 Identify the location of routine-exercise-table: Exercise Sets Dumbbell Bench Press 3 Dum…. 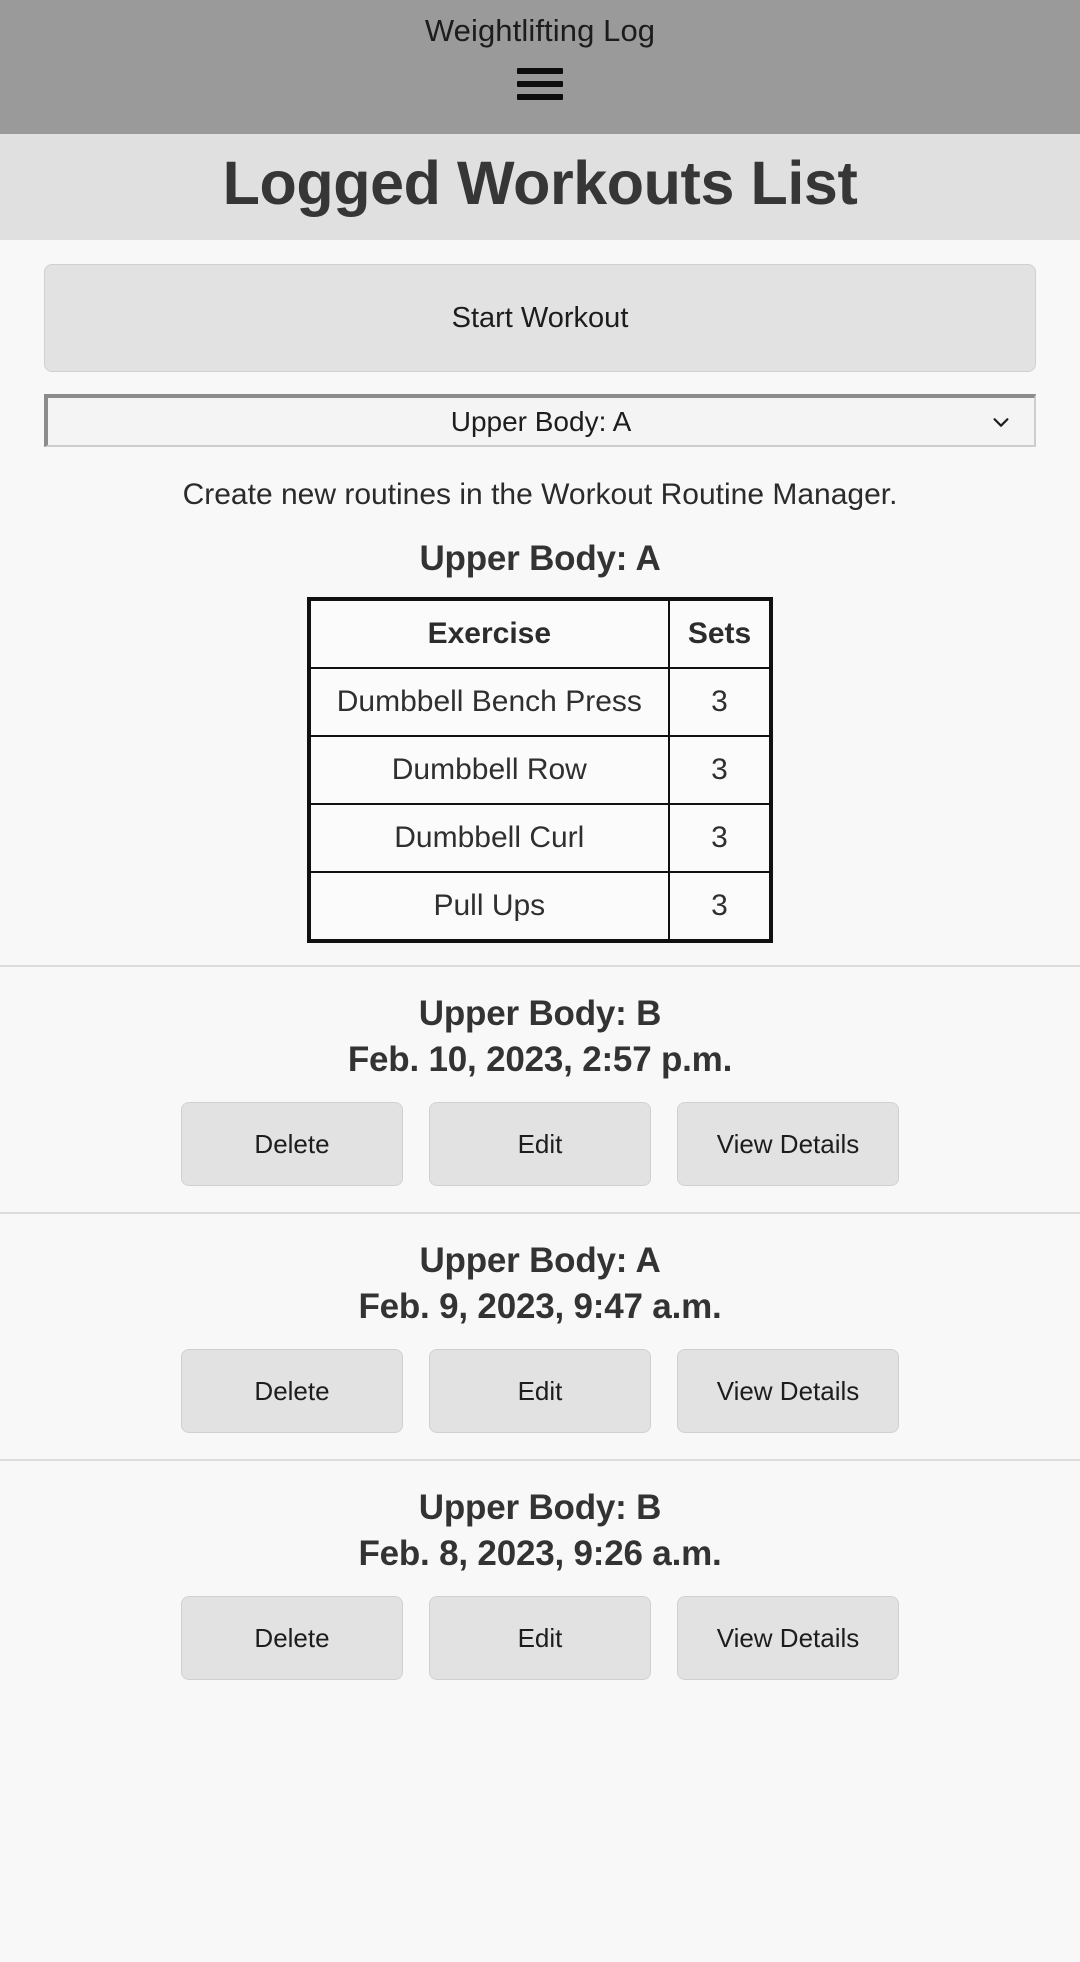
(540, 770).